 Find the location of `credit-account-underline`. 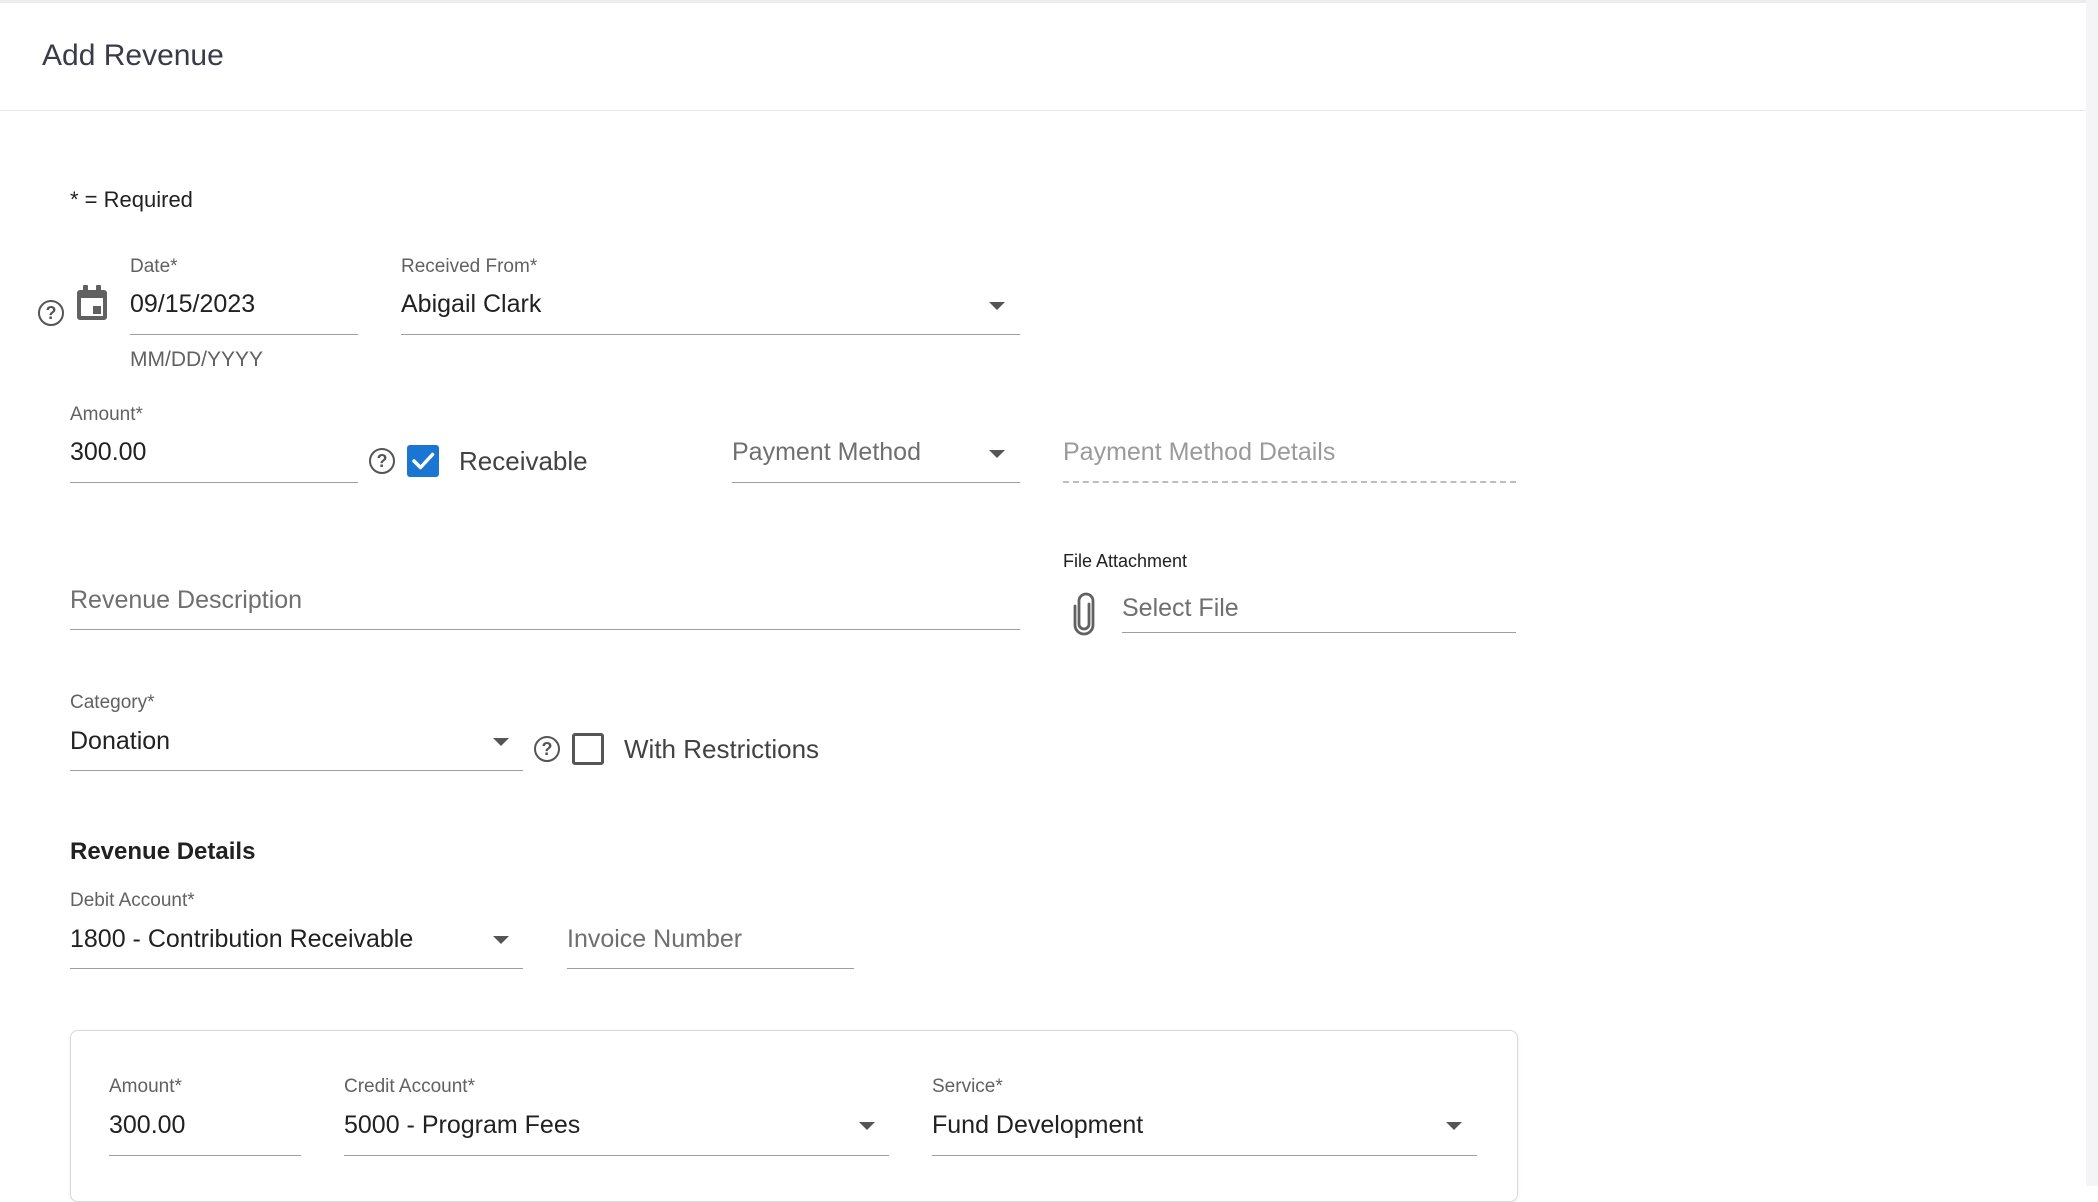

credit-account-underline is located at coordinates (616, 1155).